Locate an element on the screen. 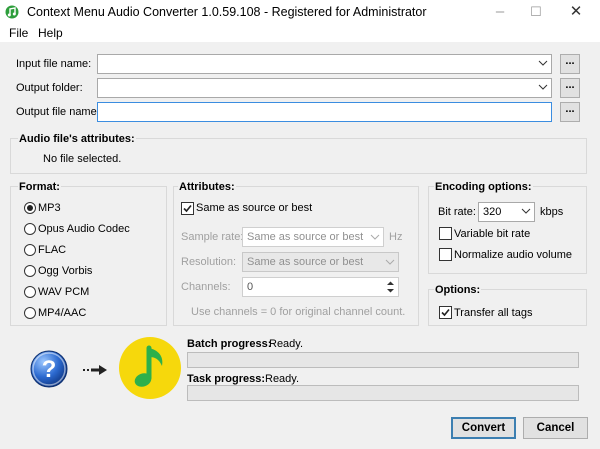 The height and width of the screenshot is (449, 600). radio-flac is located at coordinates (30, 250).